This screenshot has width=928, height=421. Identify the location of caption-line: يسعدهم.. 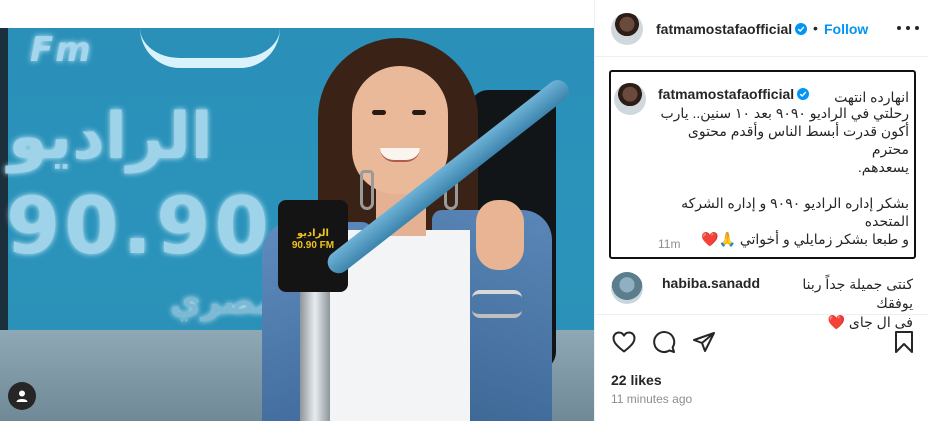
(883, 167).